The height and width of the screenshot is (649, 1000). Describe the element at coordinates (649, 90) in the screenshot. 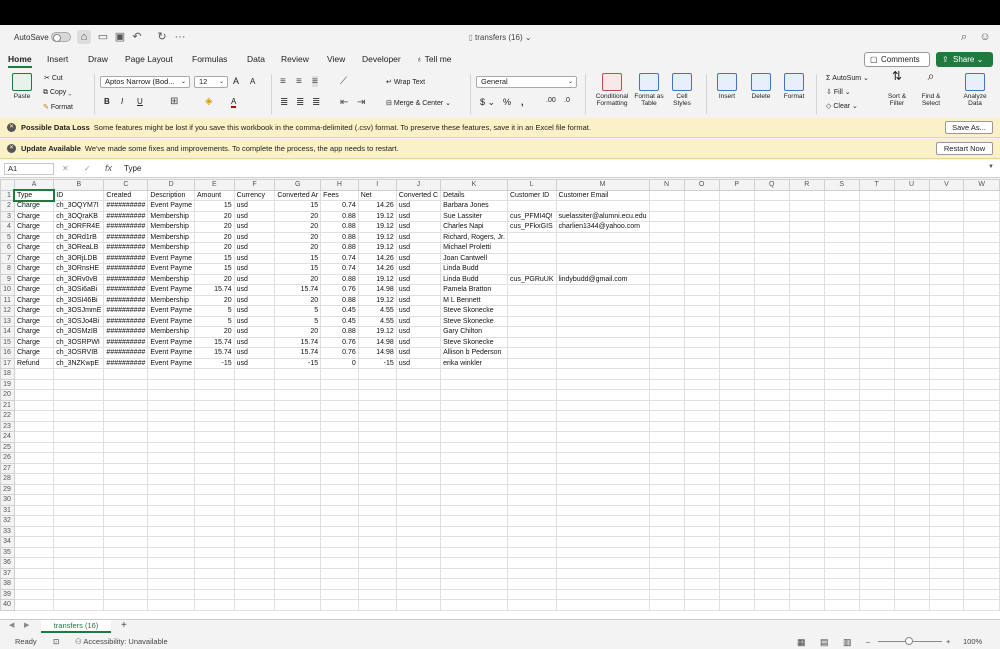

I see `format-as-table-button: Format as Table` at that location.